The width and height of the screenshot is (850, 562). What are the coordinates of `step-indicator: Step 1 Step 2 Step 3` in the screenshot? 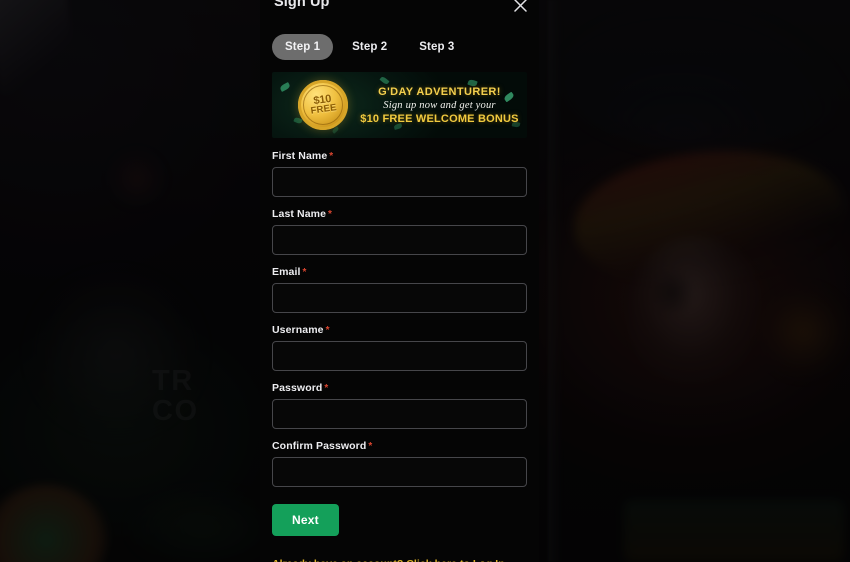 It's located at (399, 42).